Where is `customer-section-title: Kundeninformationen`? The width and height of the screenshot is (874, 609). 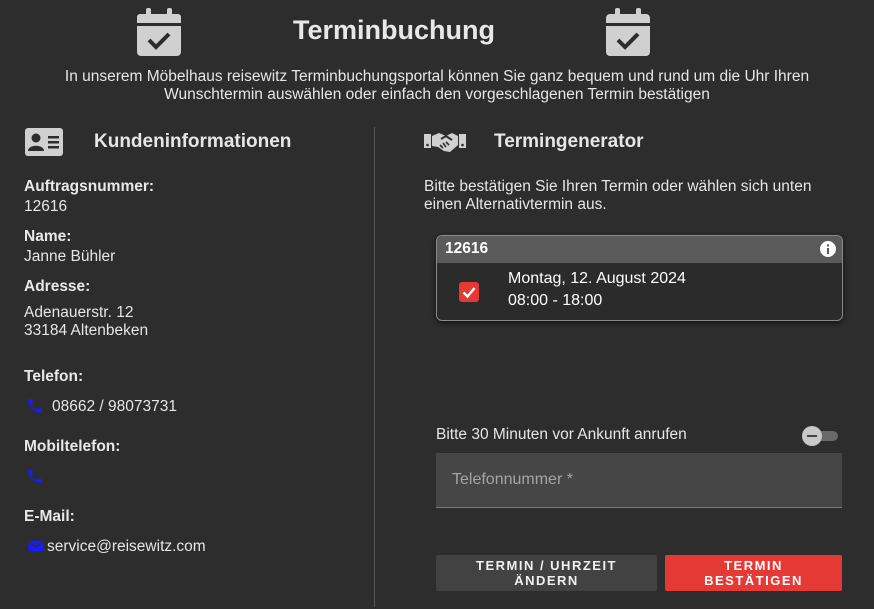 customer-section-title: Kundeninformationen is located at coordinates (193, 141).